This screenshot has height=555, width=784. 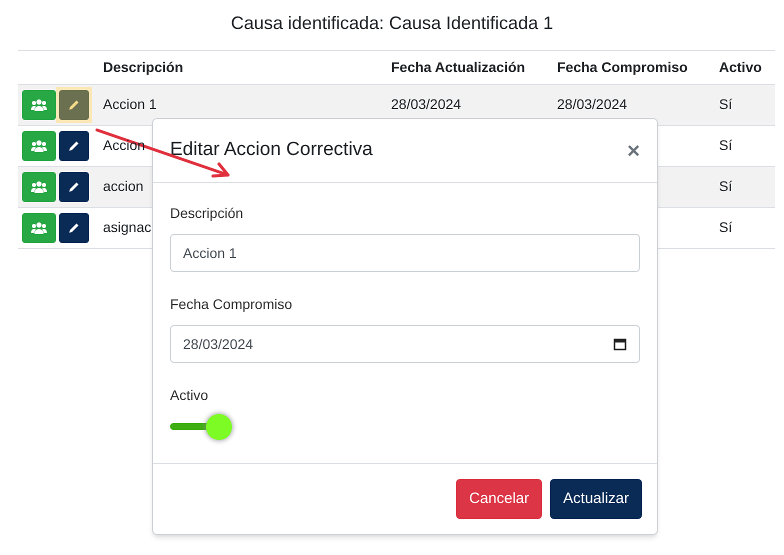 I want to click on field-label: Descripción, so click(x=207, y=213).